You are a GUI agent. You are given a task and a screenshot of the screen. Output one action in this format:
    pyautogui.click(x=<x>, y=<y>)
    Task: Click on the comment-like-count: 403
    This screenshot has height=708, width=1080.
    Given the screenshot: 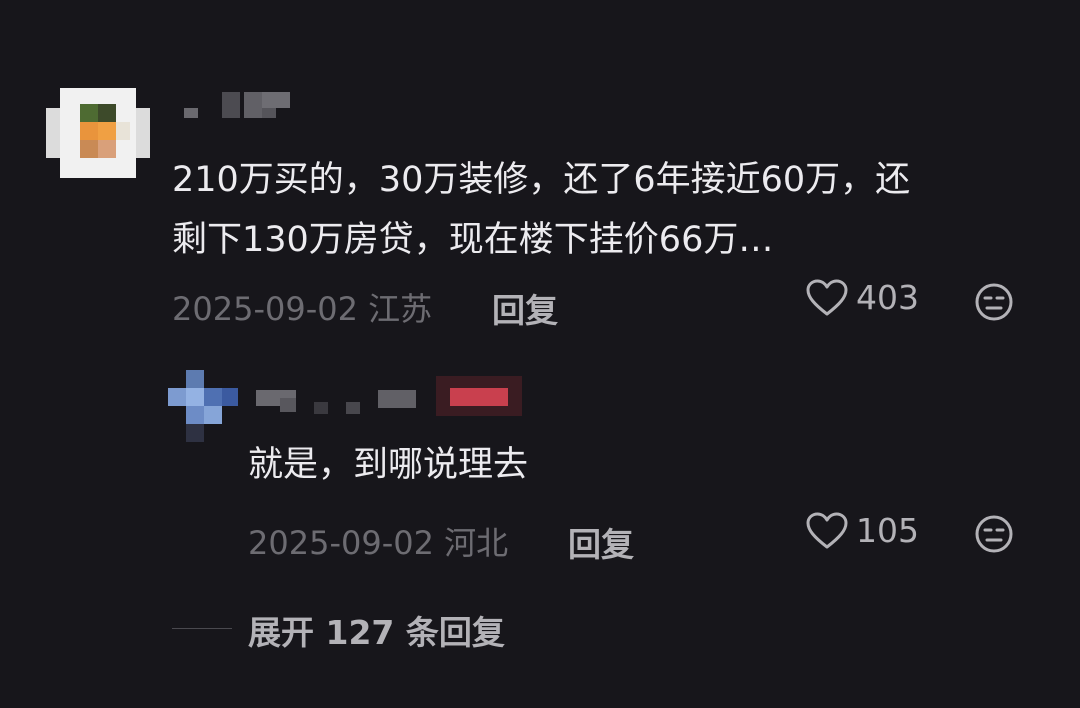 What is the action you would take?
    pyautogui.click(x=887, y=297)
    